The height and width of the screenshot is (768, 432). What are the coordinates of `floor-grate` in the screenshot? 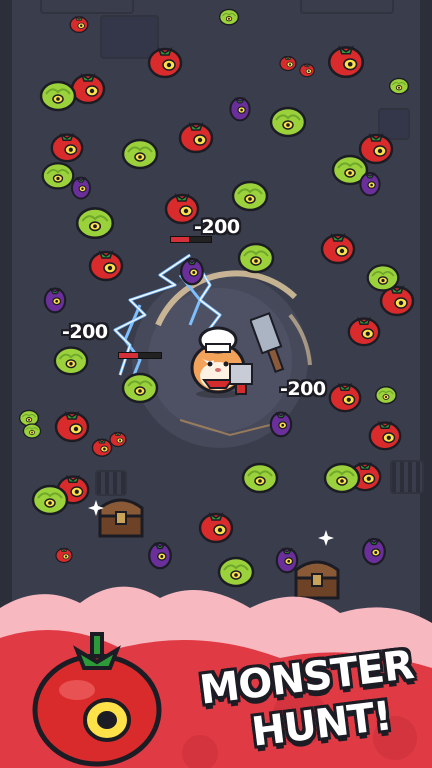 It's located at (407, 477).